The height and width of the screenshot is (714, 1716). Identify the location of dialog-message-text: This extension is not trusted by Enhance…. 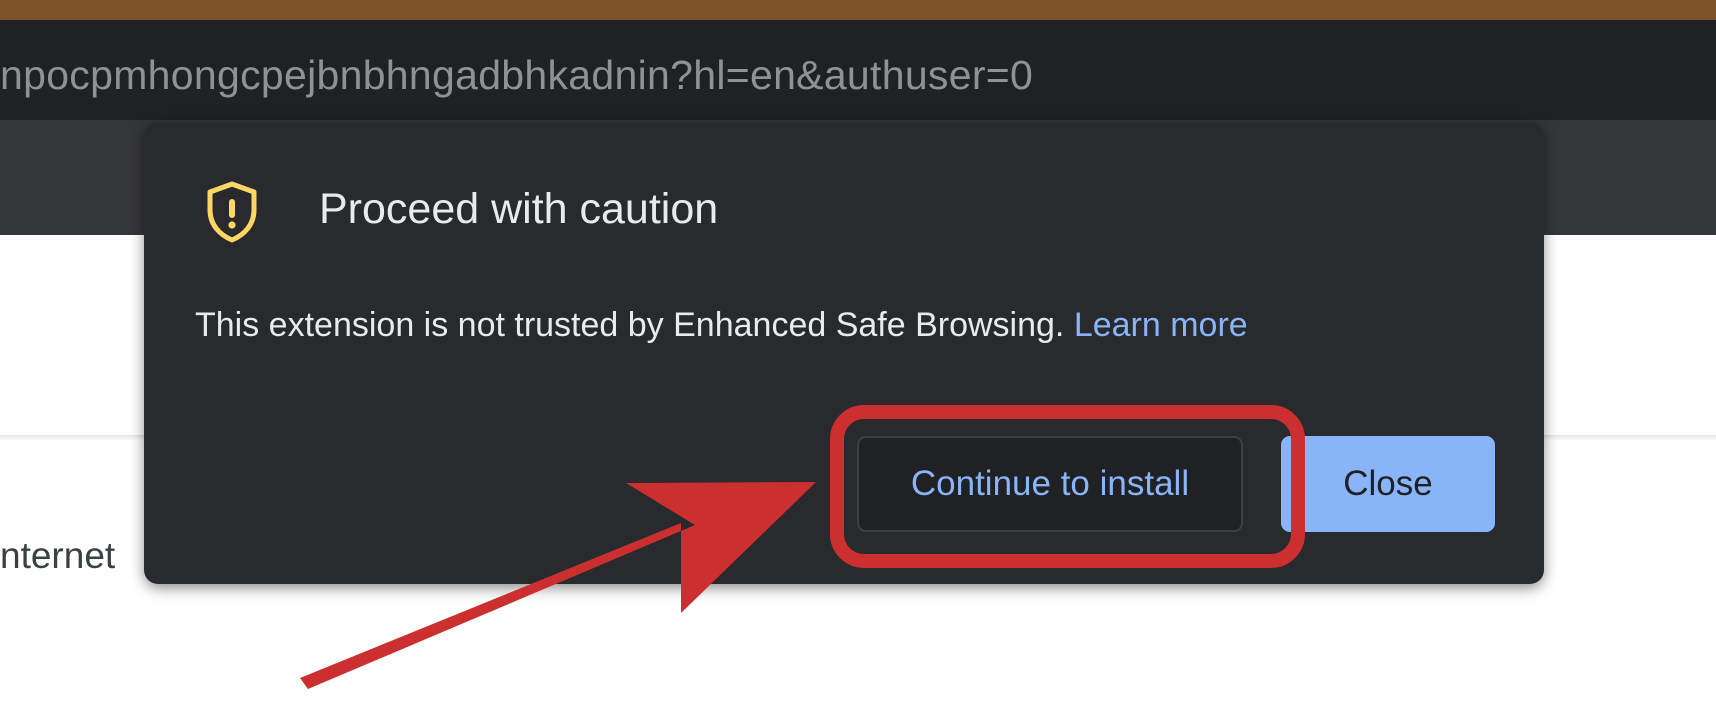
(630, 325).